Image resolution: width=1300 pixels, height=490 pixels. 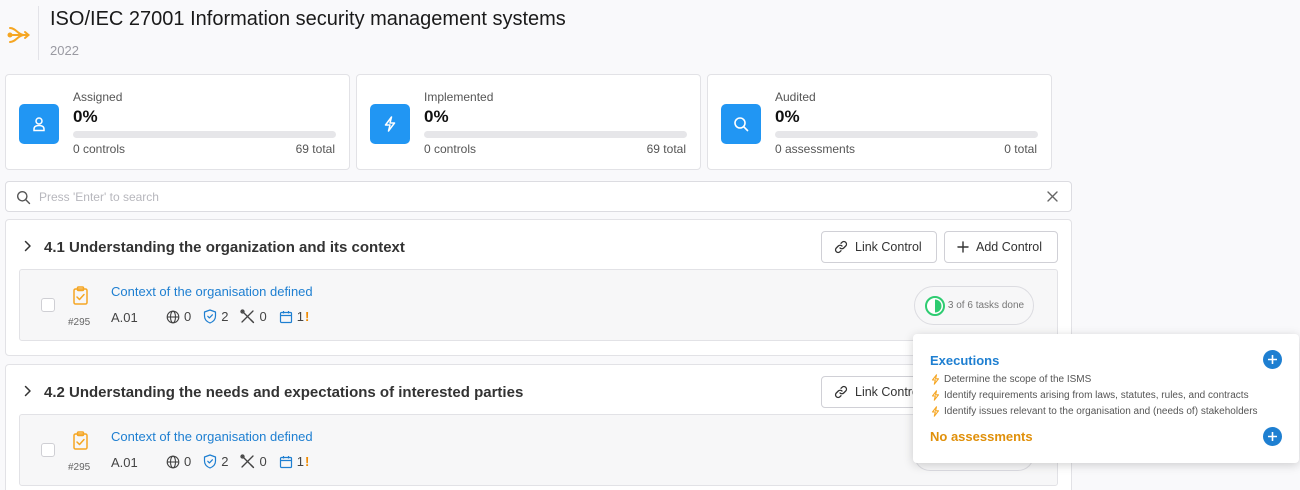 What do you see at coordinates (98, 97) in the screenshot?
I see `stat-label: Assigned` at bounding box center [98, 97].